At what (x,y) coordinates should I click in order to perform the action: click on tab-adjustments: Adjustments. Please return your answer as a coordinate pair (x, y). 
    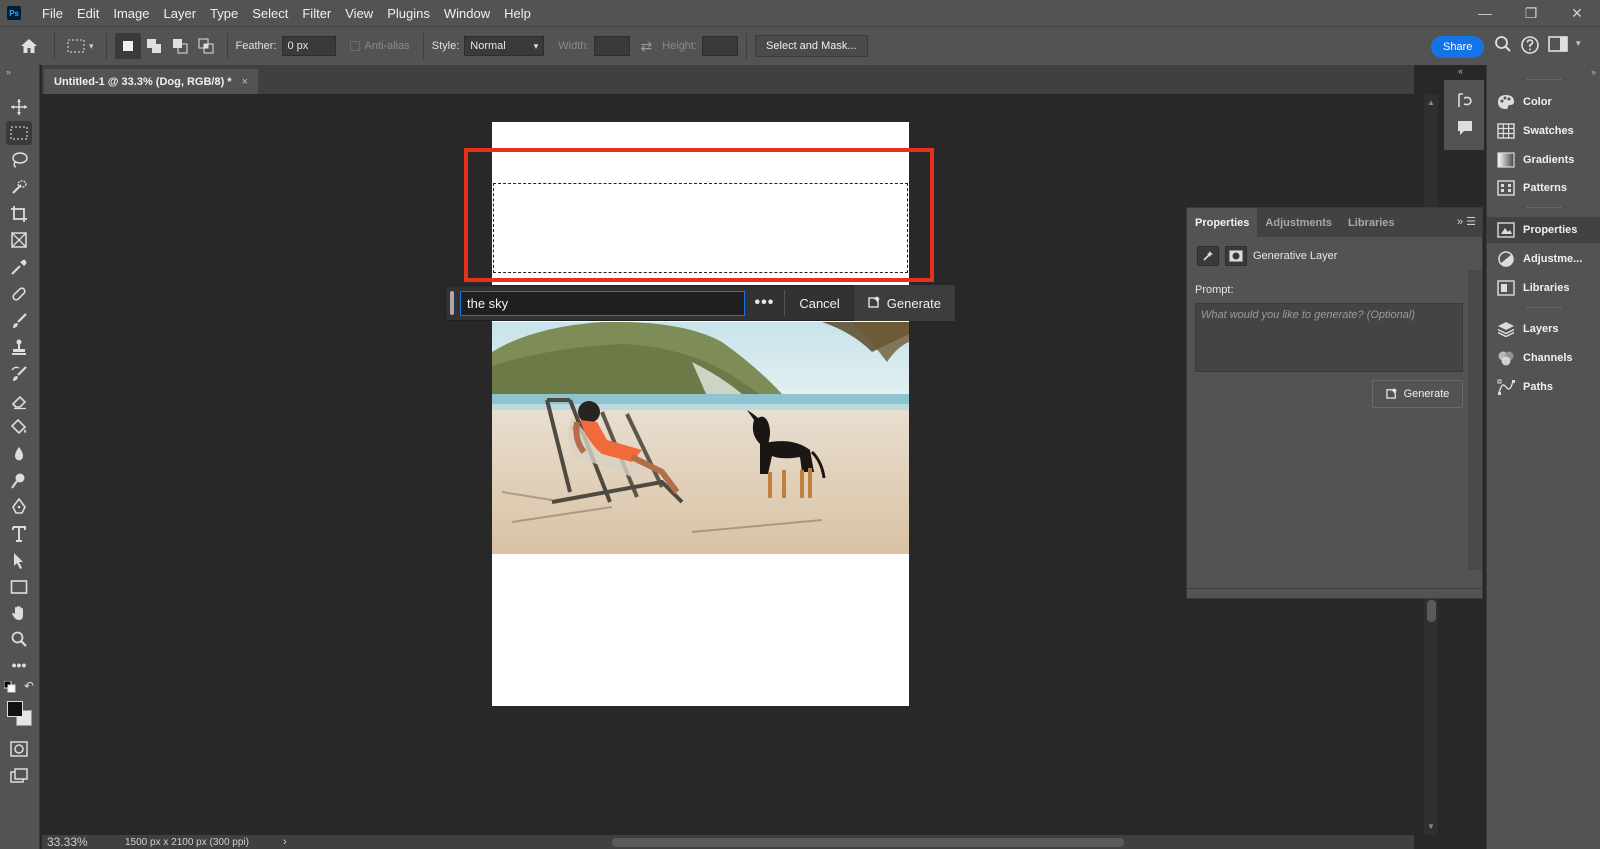
    Looking at the image, I should click on (1298, 222).